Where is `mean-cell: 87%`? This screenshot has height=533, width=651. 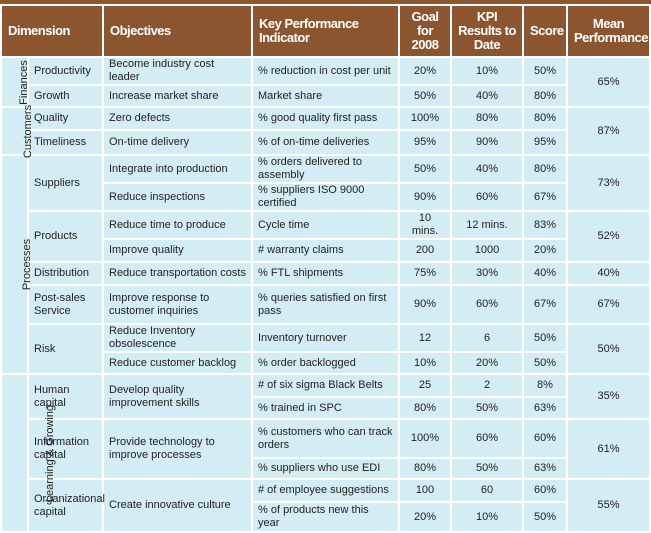 mean-cell: 87% is located at coordinates (608, 131).